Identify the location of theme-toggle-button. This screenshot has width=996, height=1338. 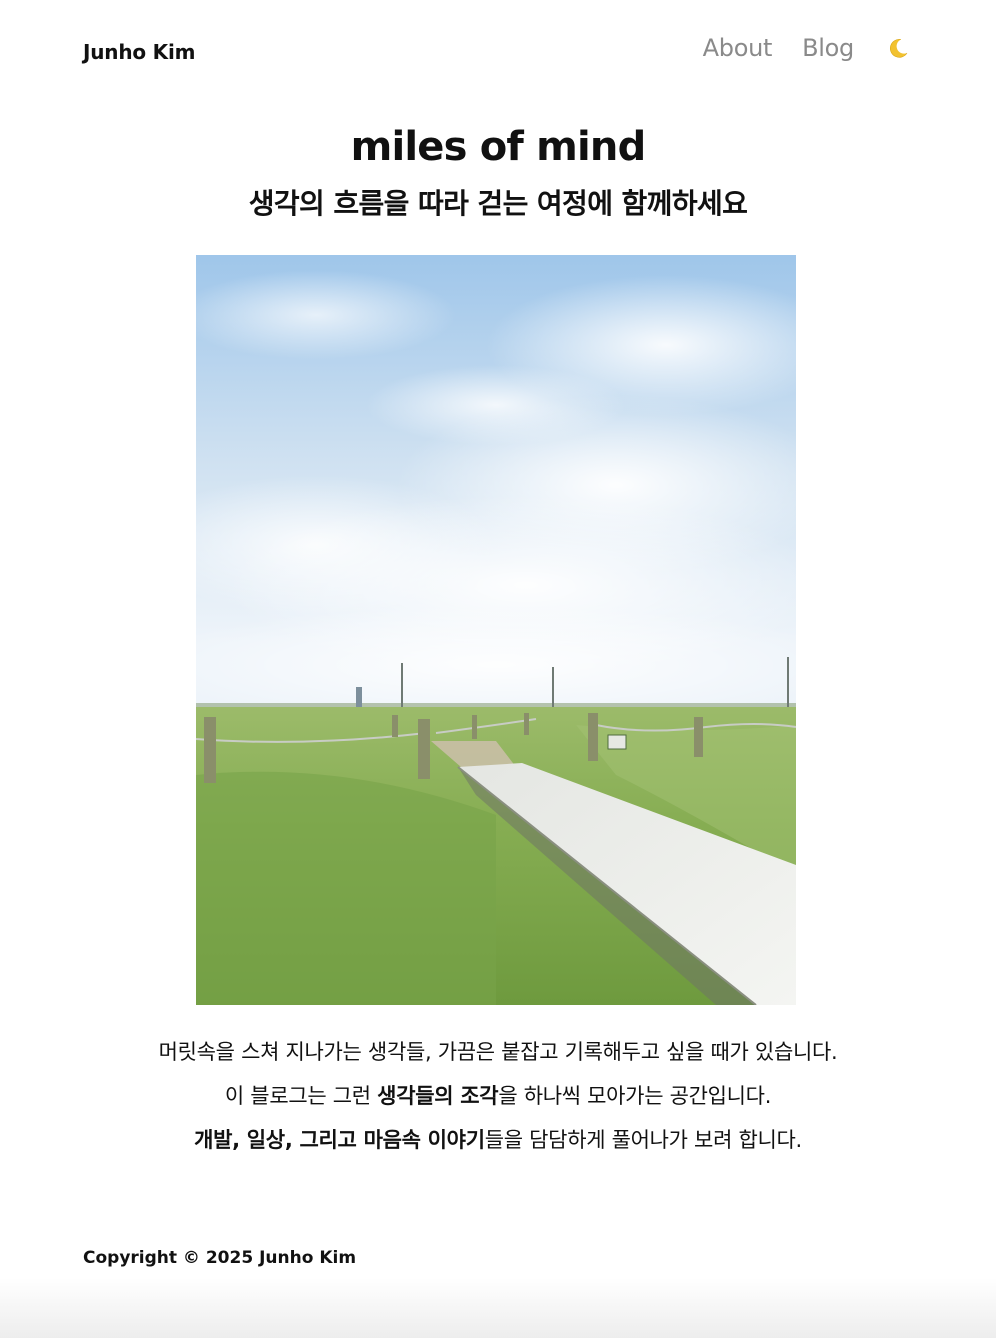
(898, 48).